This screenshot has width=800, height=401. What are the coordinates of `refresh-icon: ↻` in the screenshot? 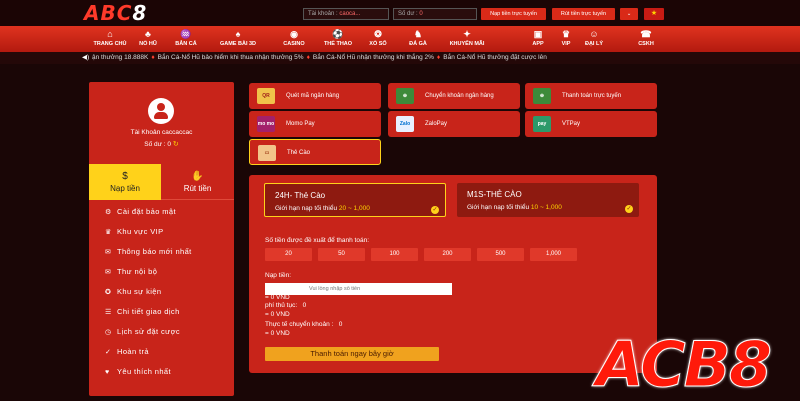 It's located at (176, 144).